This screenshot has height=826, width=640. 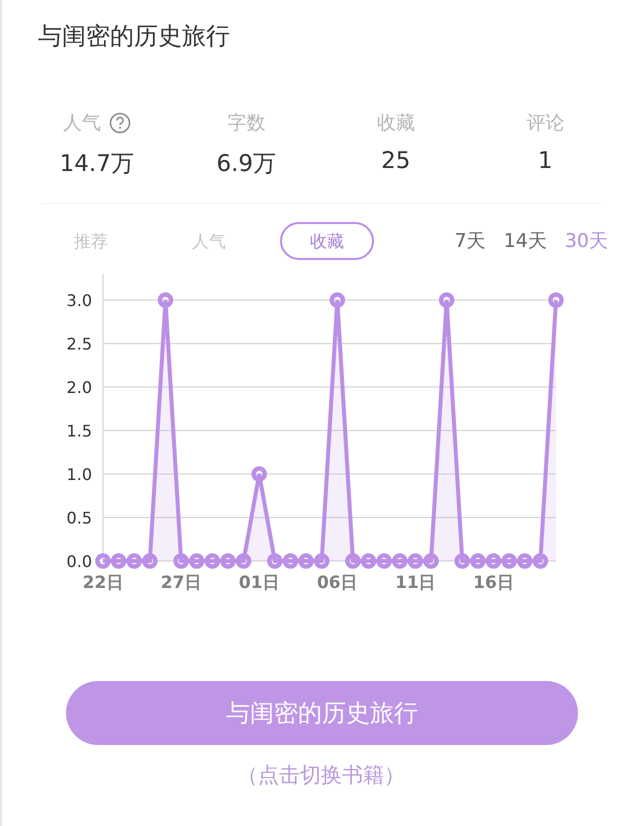 I want to click on axis-label: 27日, so click(x=181, y=583).